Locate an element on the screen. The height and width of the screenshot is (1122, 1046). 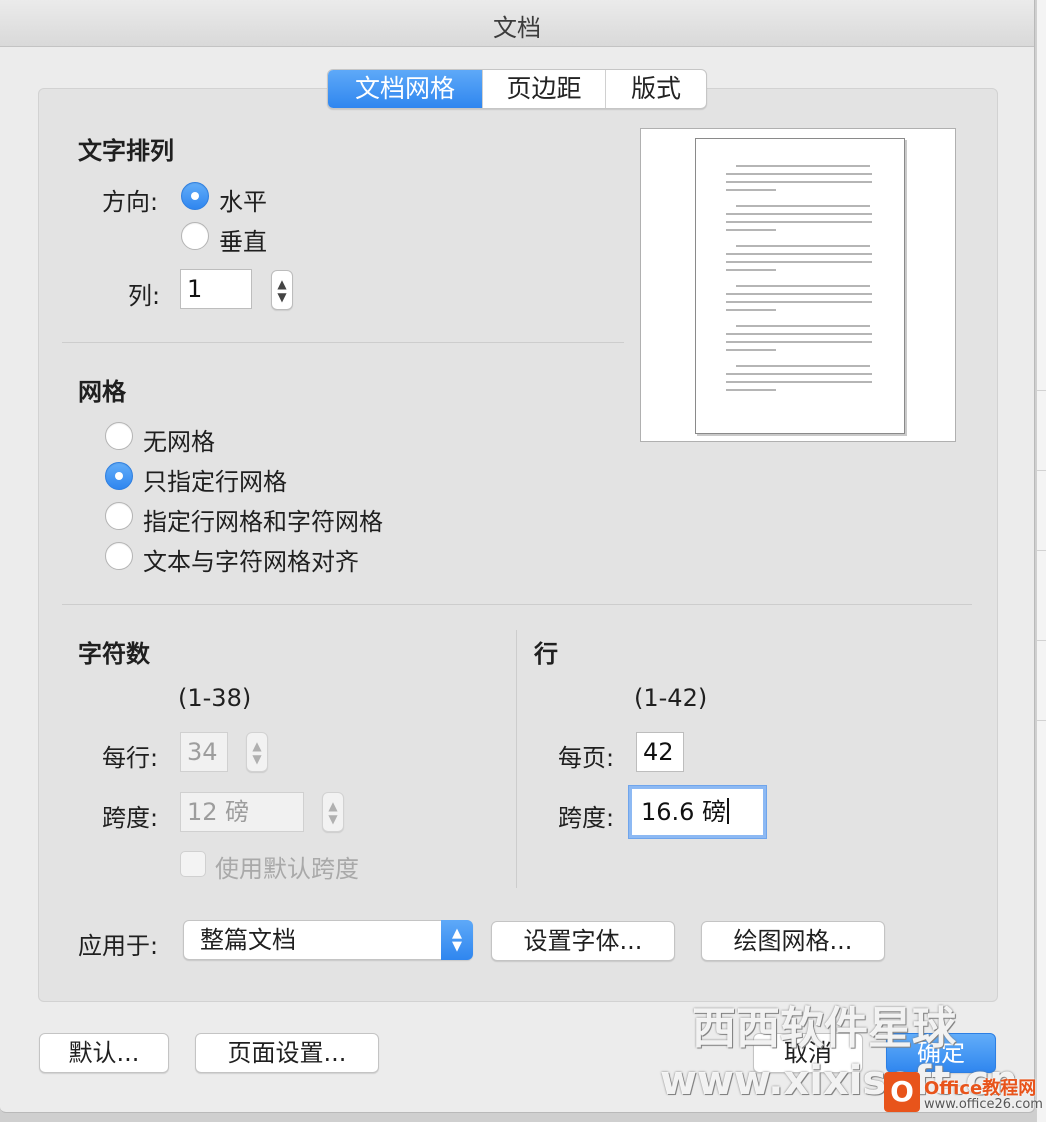
characters-pitch-field: 12 磅 is located at coordinates (242, 812).